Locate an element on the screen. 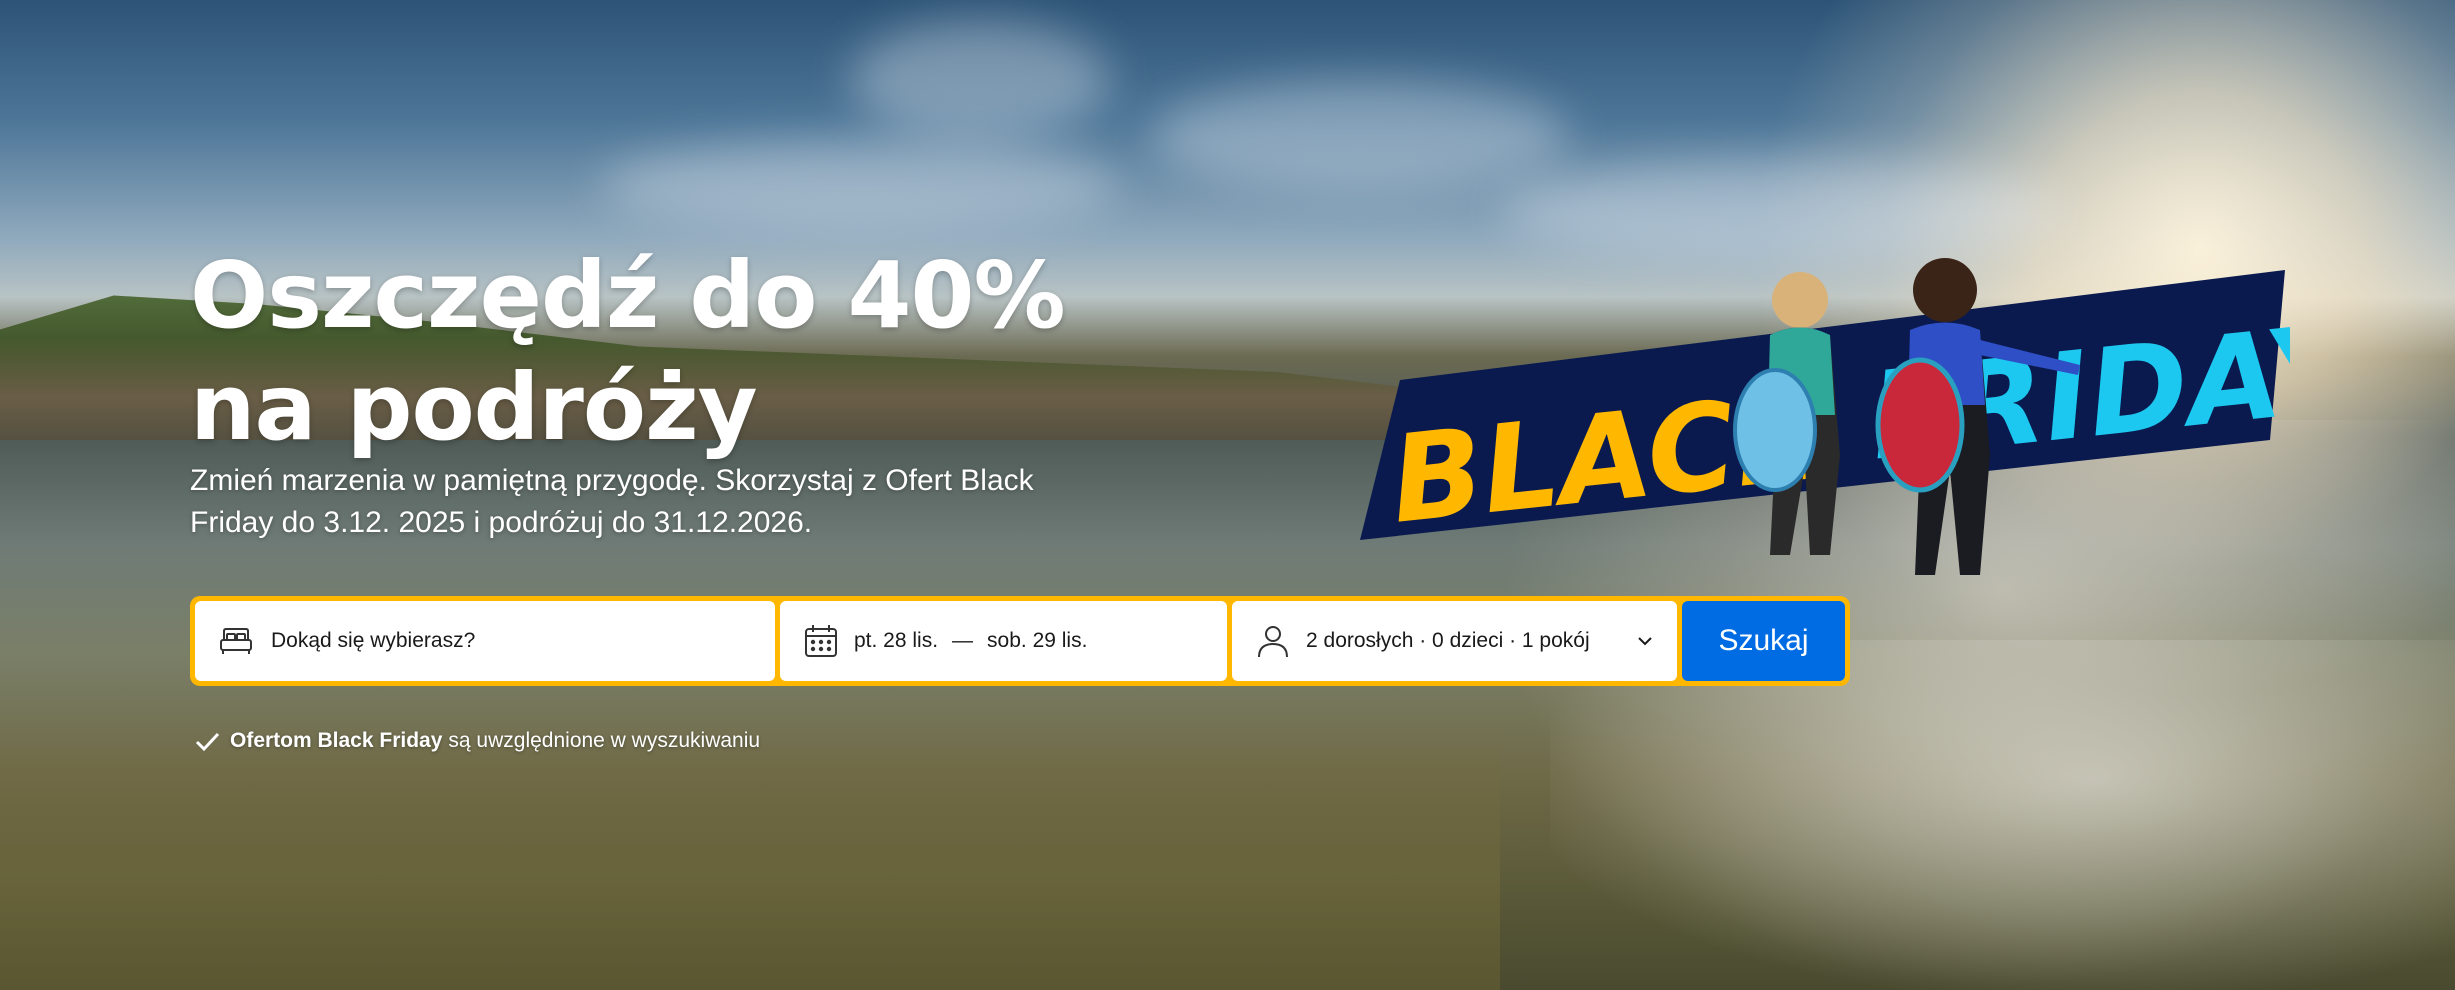  calendar-icon is located at coordinates (821, 641).